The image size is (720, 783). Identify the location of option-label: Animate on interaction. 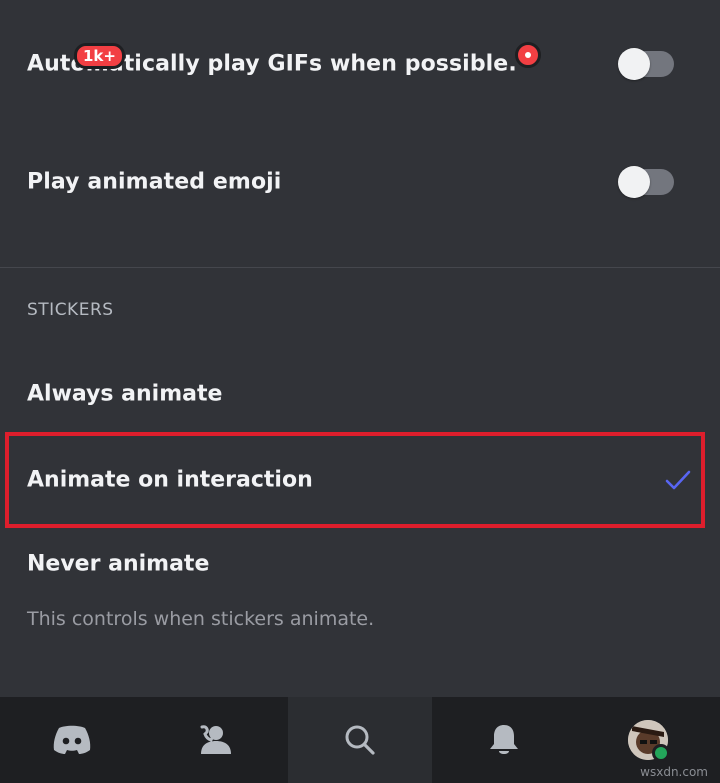
(170, 480).